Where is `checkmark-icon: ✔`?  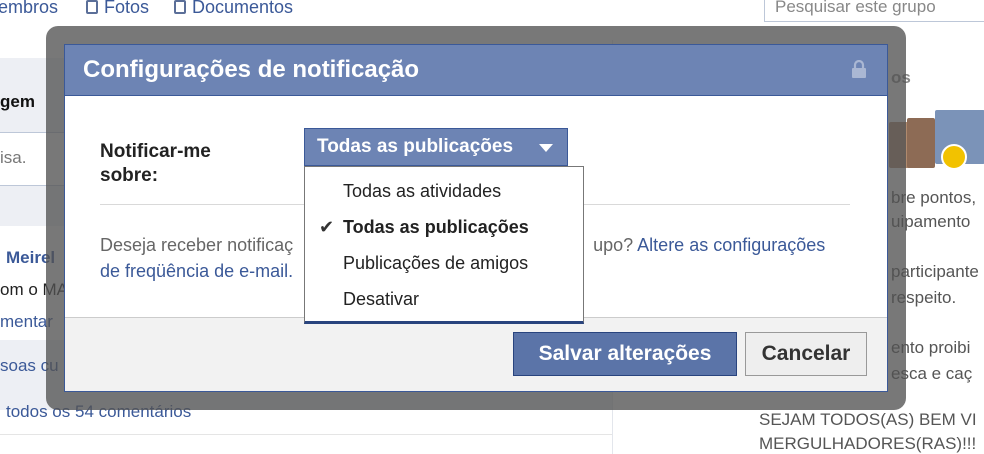
checkmark-icon: ✔ is located at coordinates (327, 227).